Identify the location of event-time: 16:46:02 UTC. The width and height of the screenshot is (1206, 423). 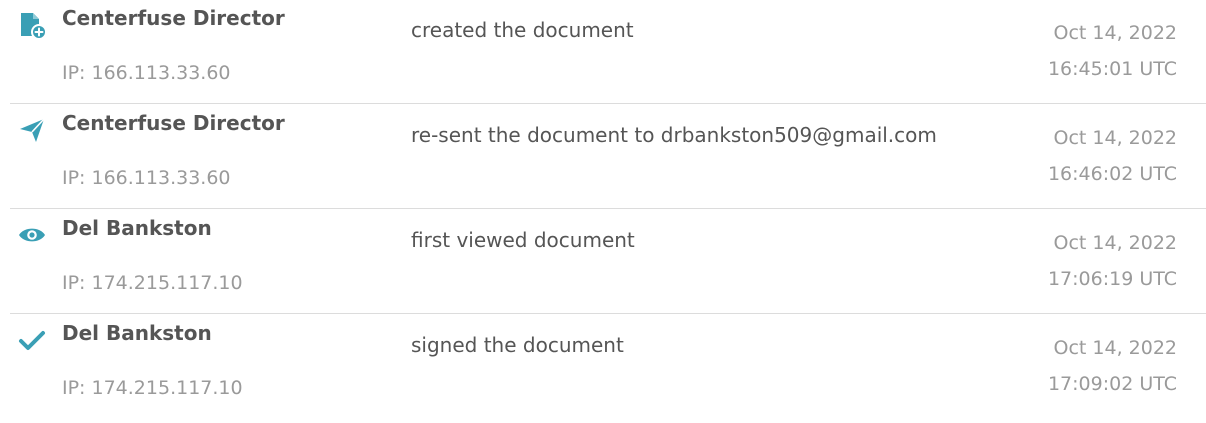
(1112, 174).